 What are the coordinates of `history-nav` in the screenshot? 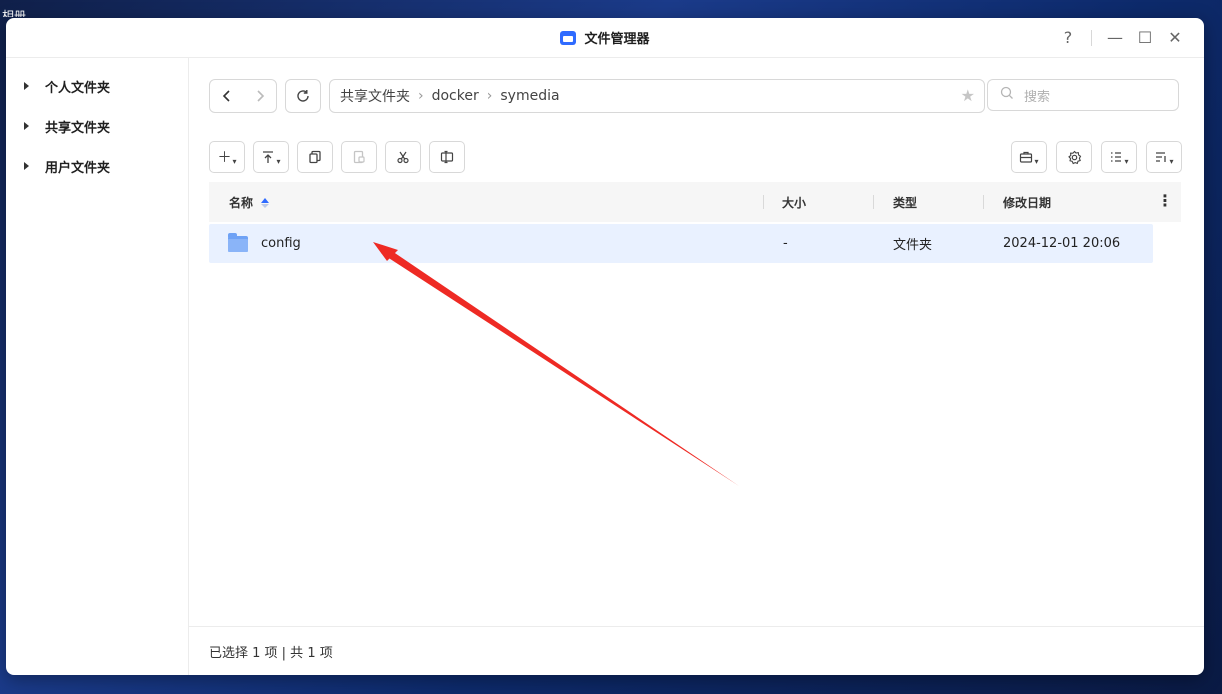 It's located at (243, 96).